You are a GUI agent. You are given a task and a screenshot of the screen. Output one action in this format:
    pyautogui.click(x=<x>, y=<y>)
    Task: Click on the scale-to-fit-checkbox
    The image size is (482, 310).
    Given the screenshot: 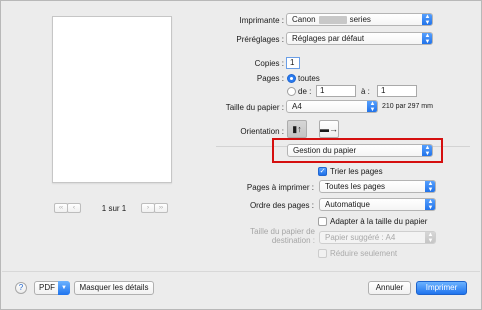 What is the action you would take?
    pyautogui.click(x=322, y=221)
    